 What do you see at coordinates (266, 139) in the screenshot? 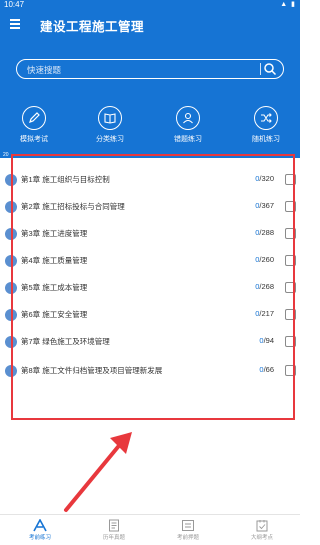
I see `tool-label: 随机练习` at bounding box center [266, 139].